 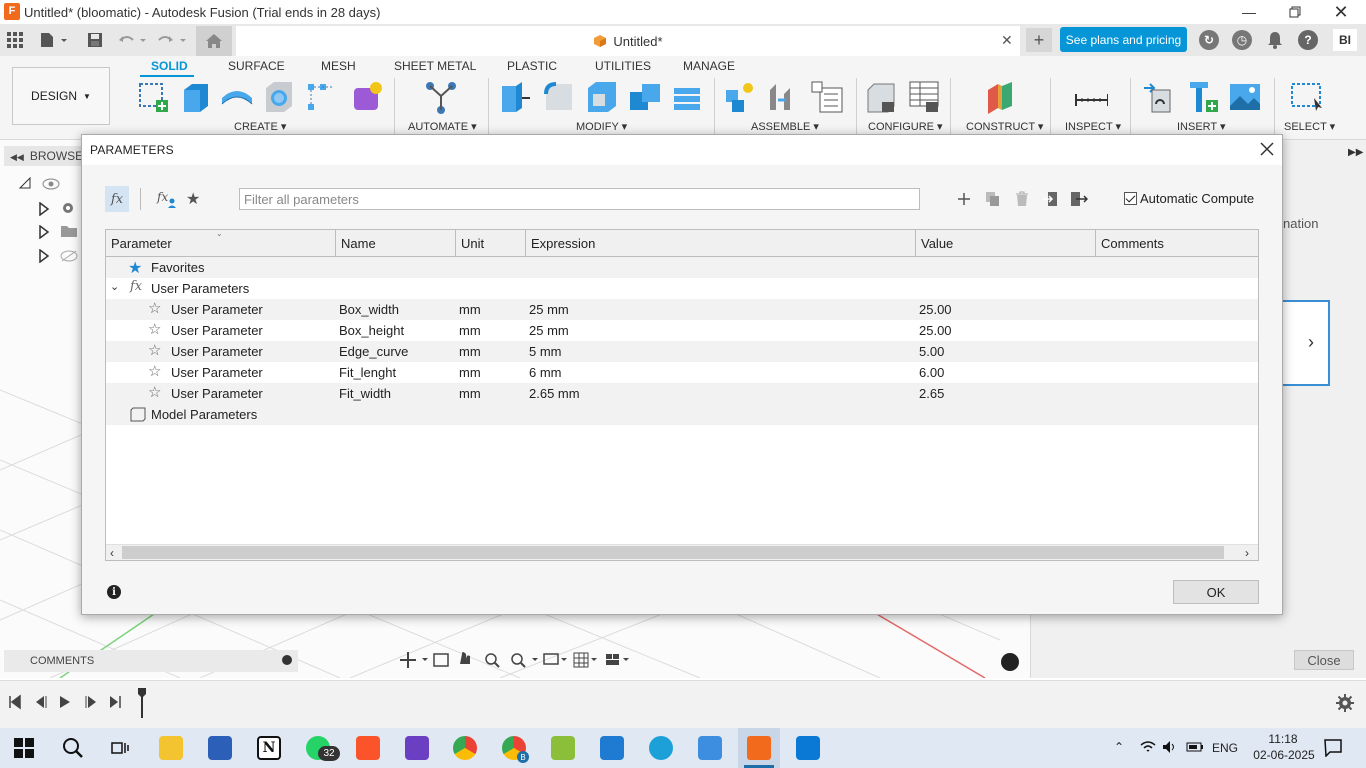 I want to click on insert-mcmaster-icon, so click(x=1203, y=97).